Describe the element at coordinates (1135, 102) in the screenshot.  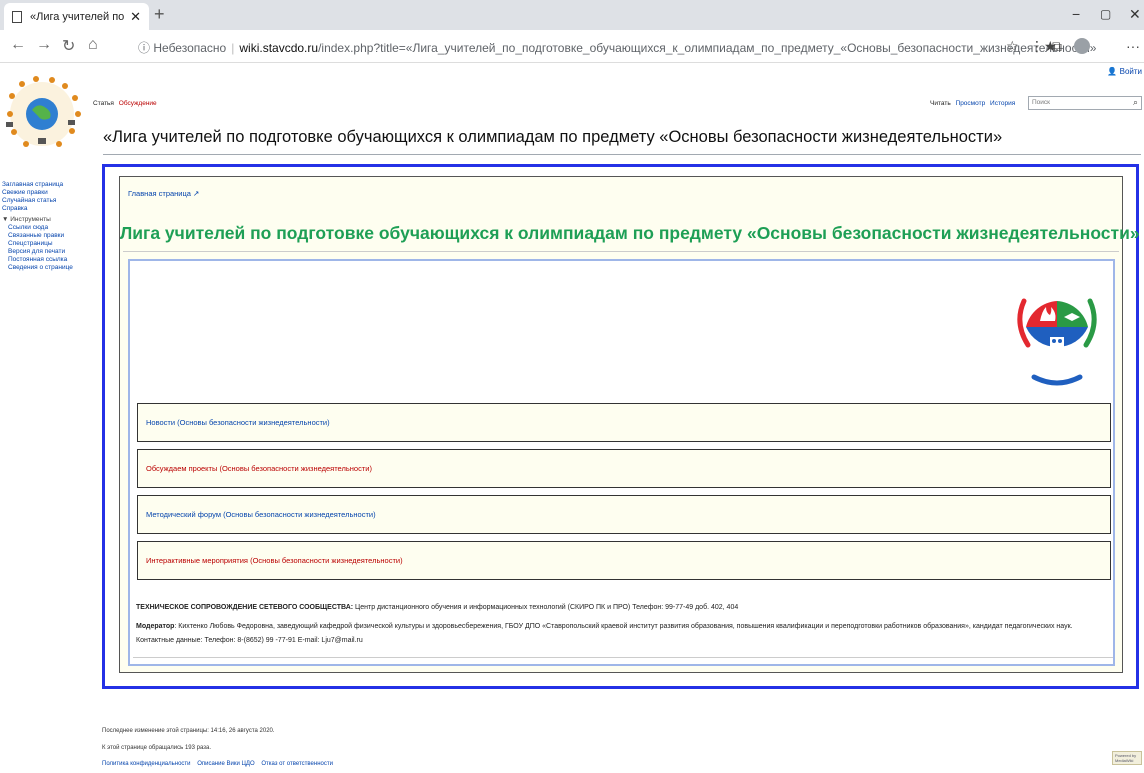
I see `search-icon: ⌕` at that location.